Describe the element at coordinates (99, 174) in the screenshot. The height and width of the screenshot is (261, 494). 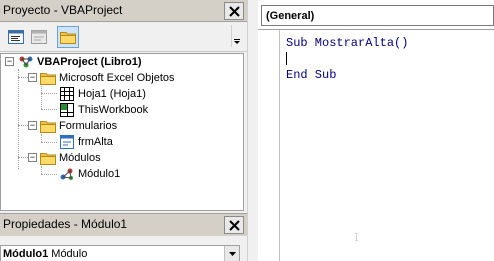
I see `tree-item-label: Módulo1` at that location.